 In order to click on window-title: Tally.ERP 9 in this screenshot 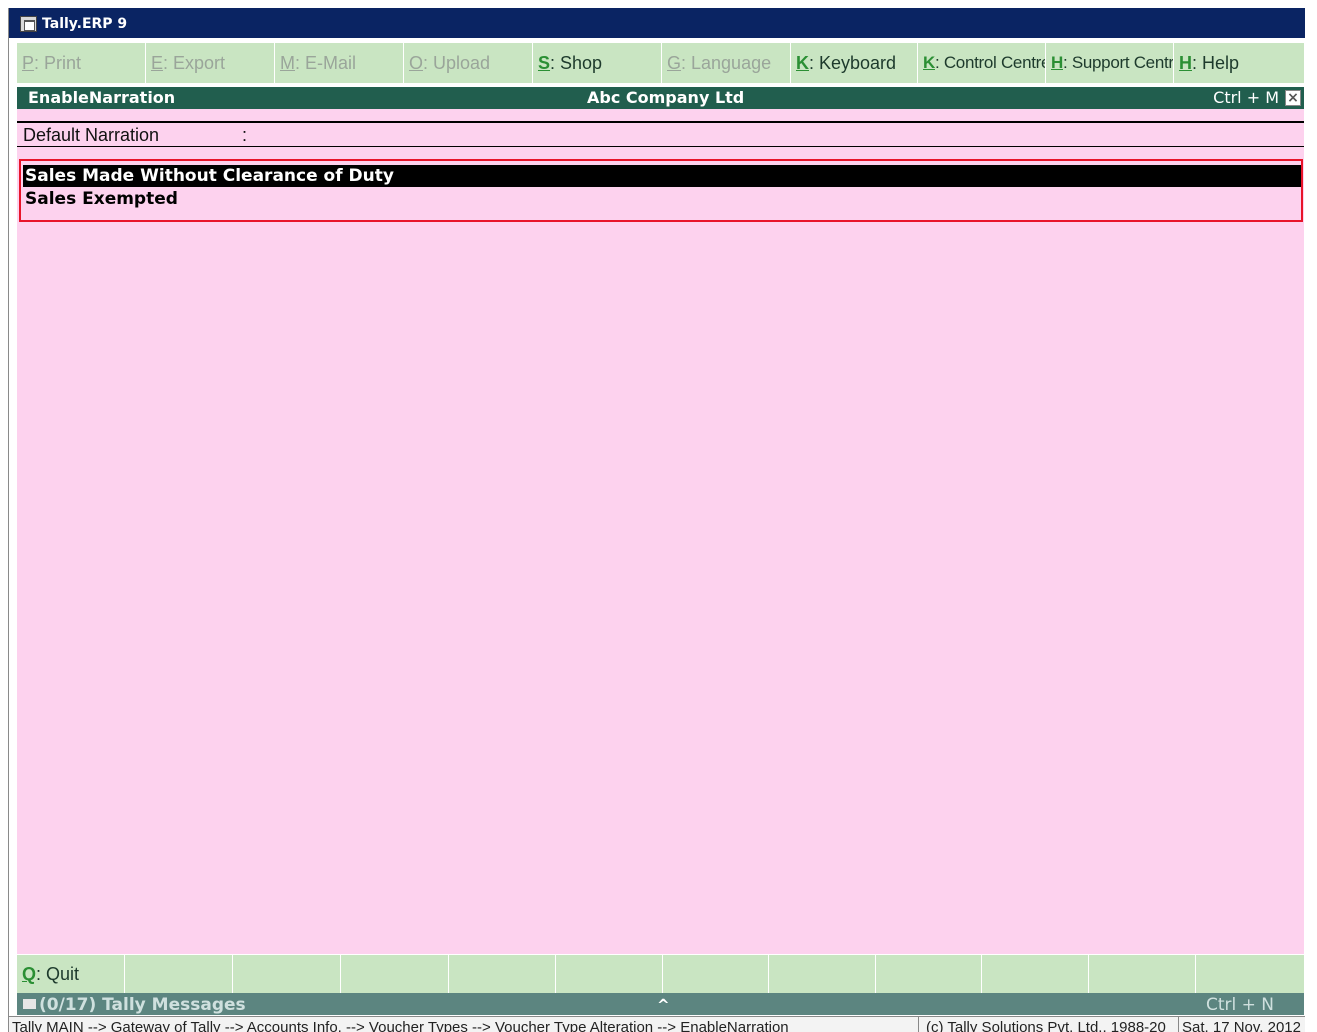, I will do `click(85, 24)`.